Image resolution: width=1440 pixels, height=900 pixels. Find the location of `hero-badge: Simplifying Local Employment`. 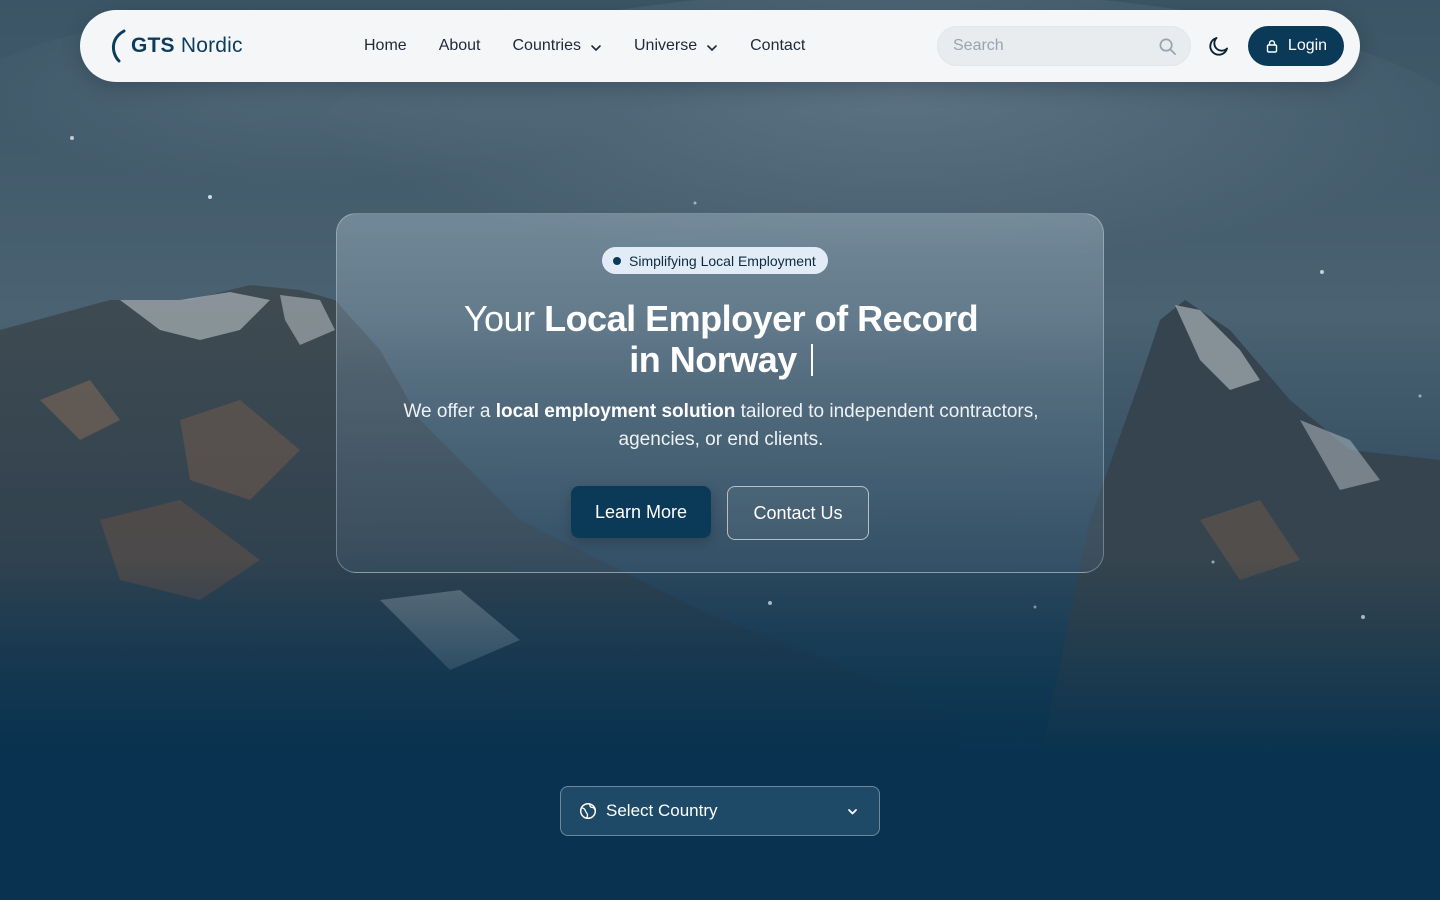

hero-badge: Simplifying Local Employment is located at coordinates (715, 260).